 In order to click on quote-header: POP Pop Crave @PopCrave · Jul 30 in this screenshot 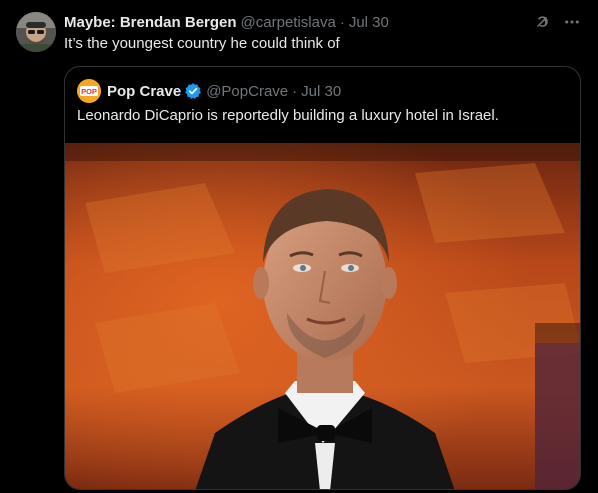, I will do `click(209, 91)`.